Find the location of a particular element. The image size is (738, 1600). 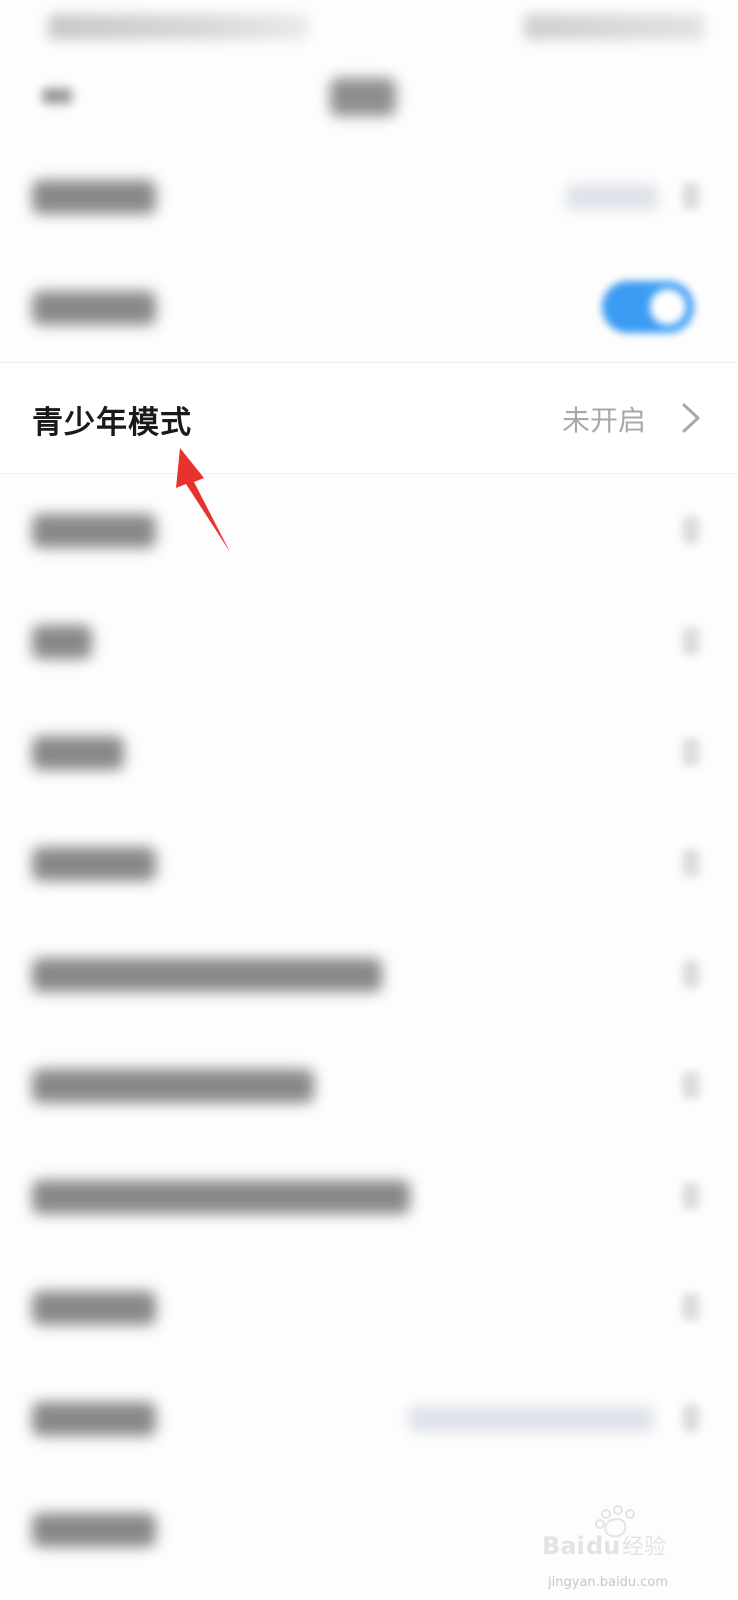

back-button is located at coordinates (56, 98).